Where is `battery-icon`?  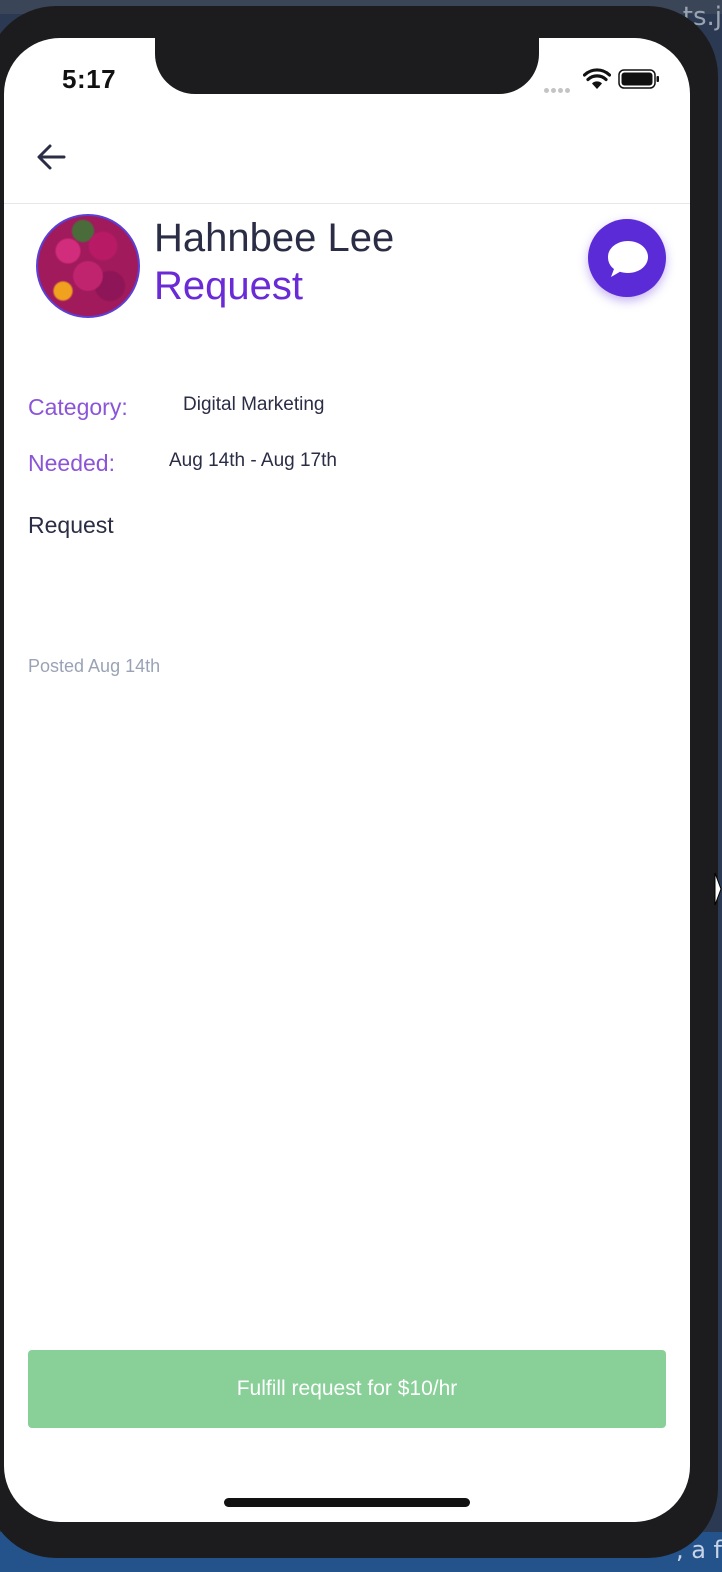 battery-icon is located at coordinates (638, 79).